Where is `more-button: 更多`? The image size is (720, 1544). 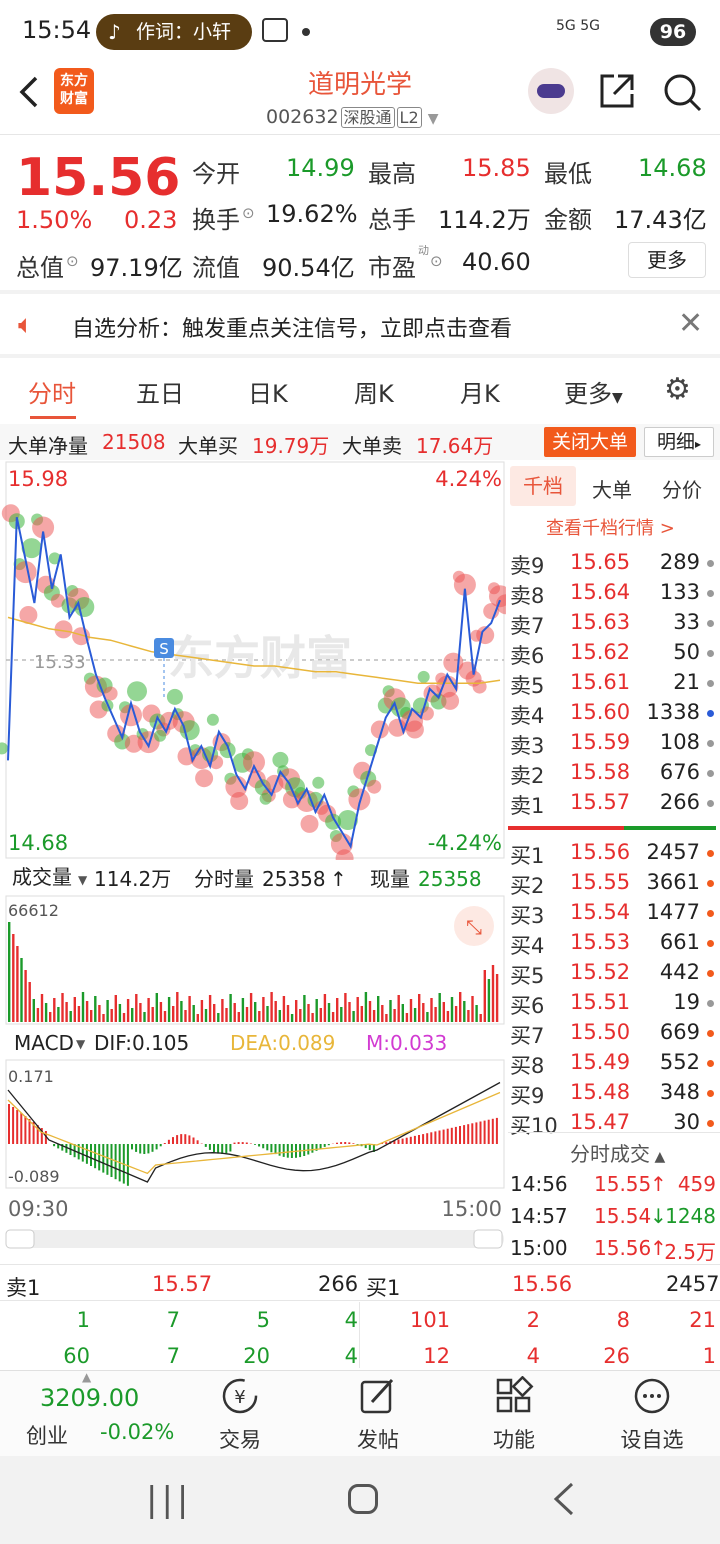
more-button: 更多 is located at coordinates (667, 260).